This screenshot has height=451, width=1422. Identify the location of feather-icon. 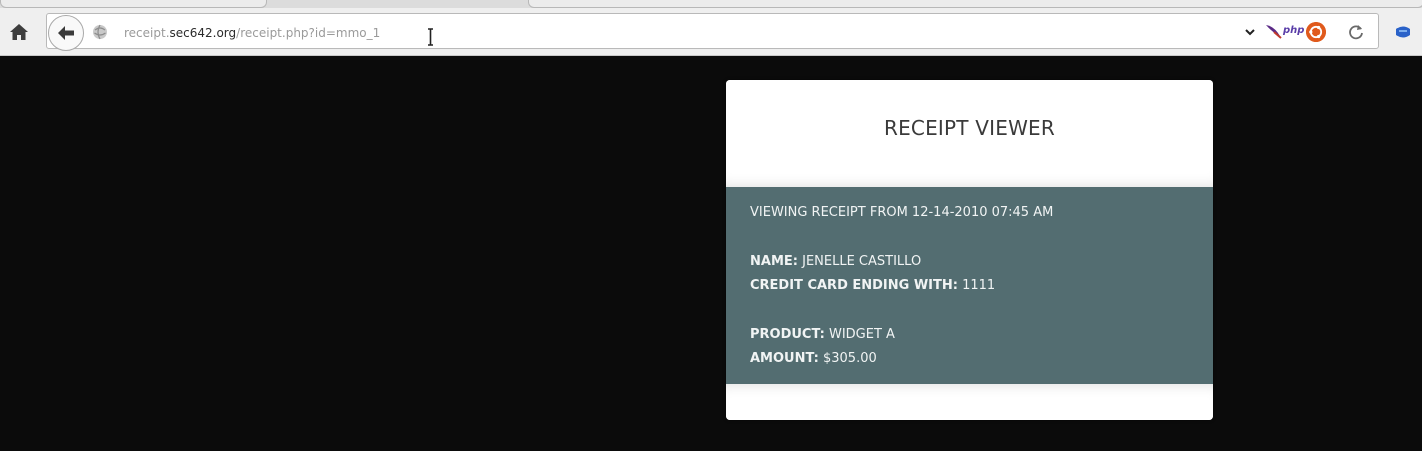
(1273, 31).